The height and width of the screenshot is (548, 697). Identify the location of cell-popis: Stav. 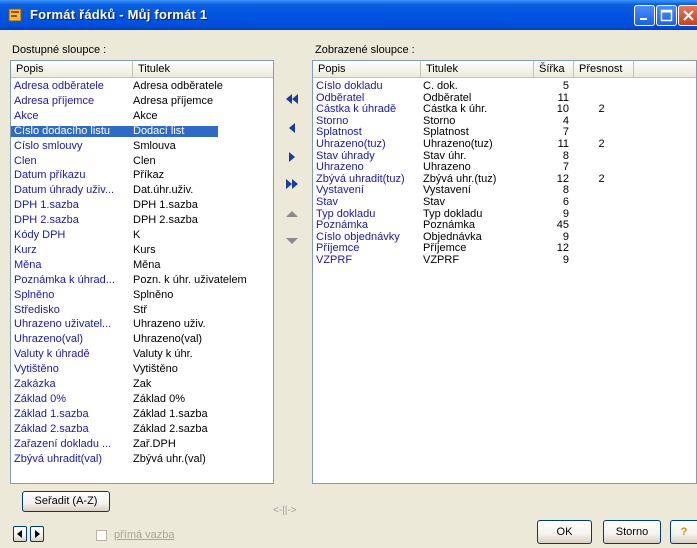
(327, 202).